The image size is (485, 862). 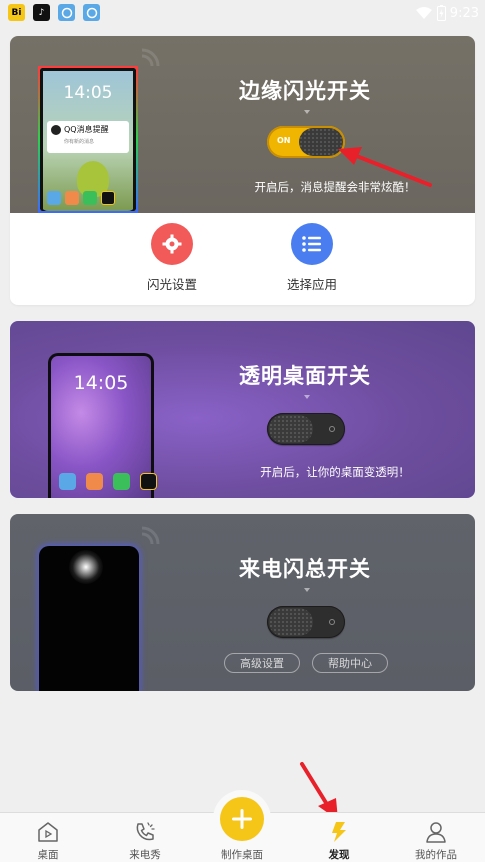 I want to click on help-center-button: 帮助中心, so click(x=350, y=663).